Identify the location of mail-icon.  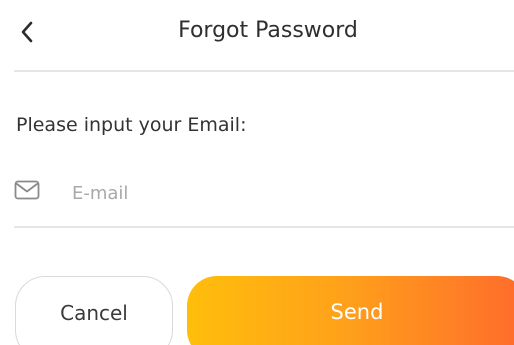
(28, 191).